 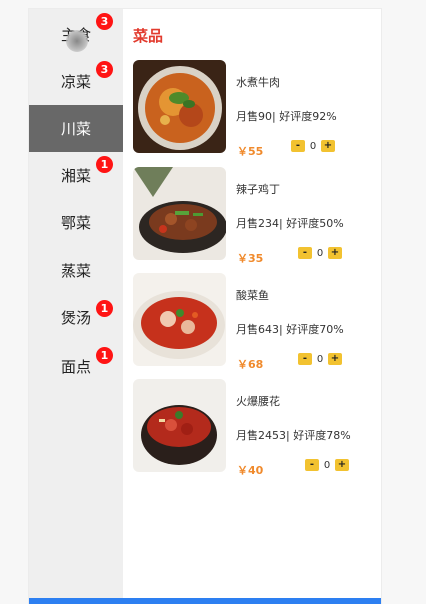 What do you see at coordinates (75, 367) in the screenshot?
I see `category-label: 面点` at bounding box center [75, 367].